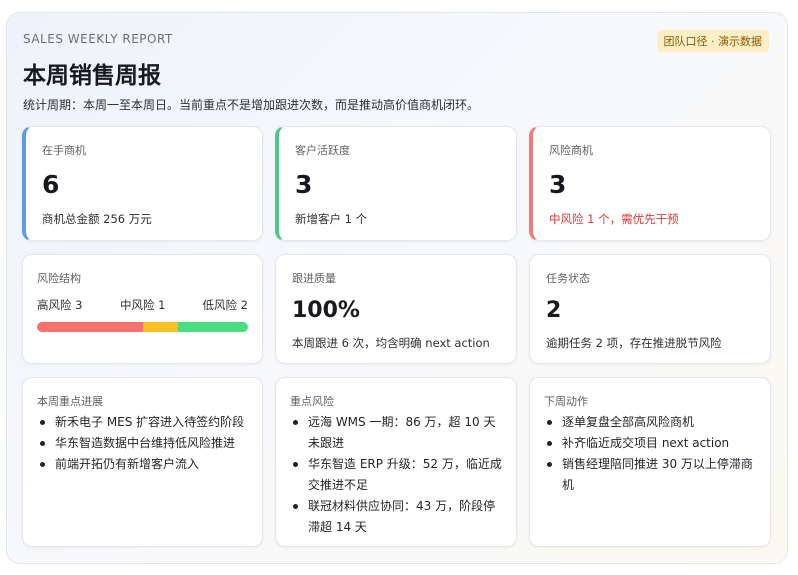  I want to click on task-status-card: 任务状态 2 逾期任务 2 项，存在推进脱节风险, so click(650, 309).